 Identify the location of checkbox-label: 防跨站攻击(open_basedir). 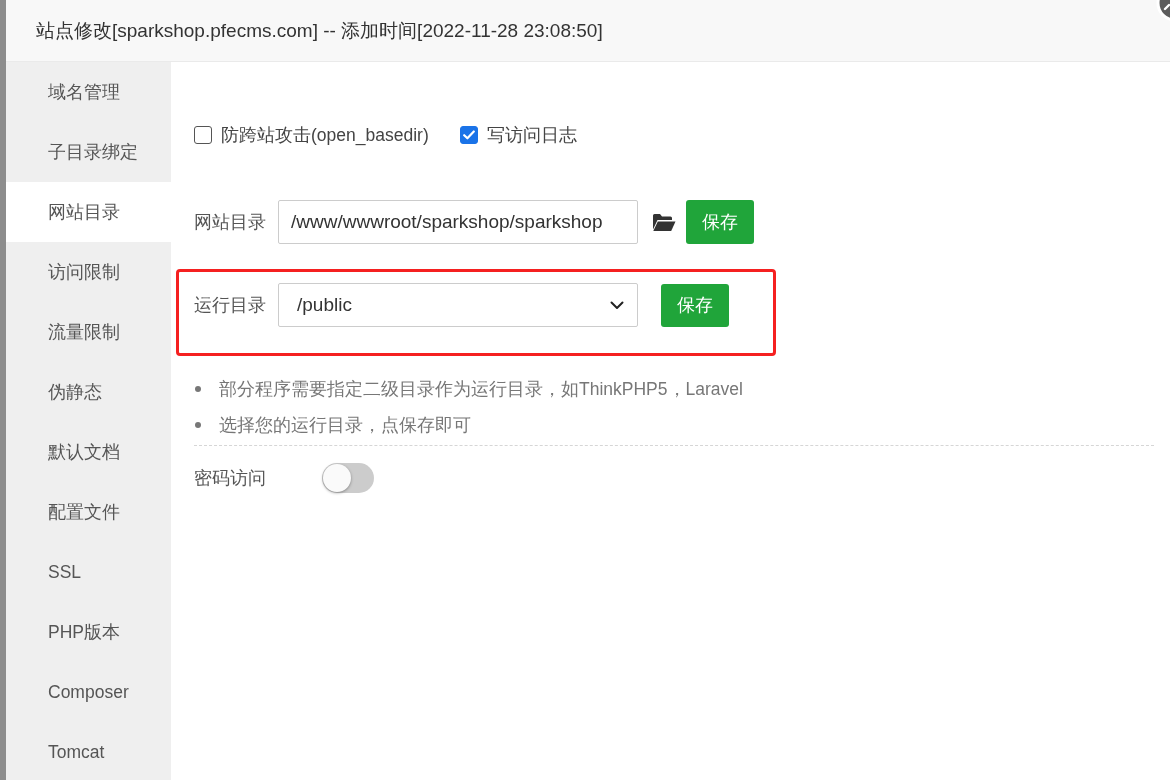
(325, 135).